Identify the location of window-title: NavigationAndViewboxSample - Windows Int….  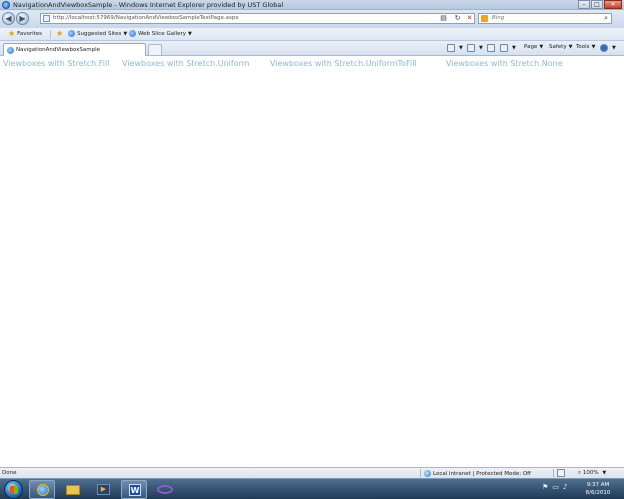
(148, 5).